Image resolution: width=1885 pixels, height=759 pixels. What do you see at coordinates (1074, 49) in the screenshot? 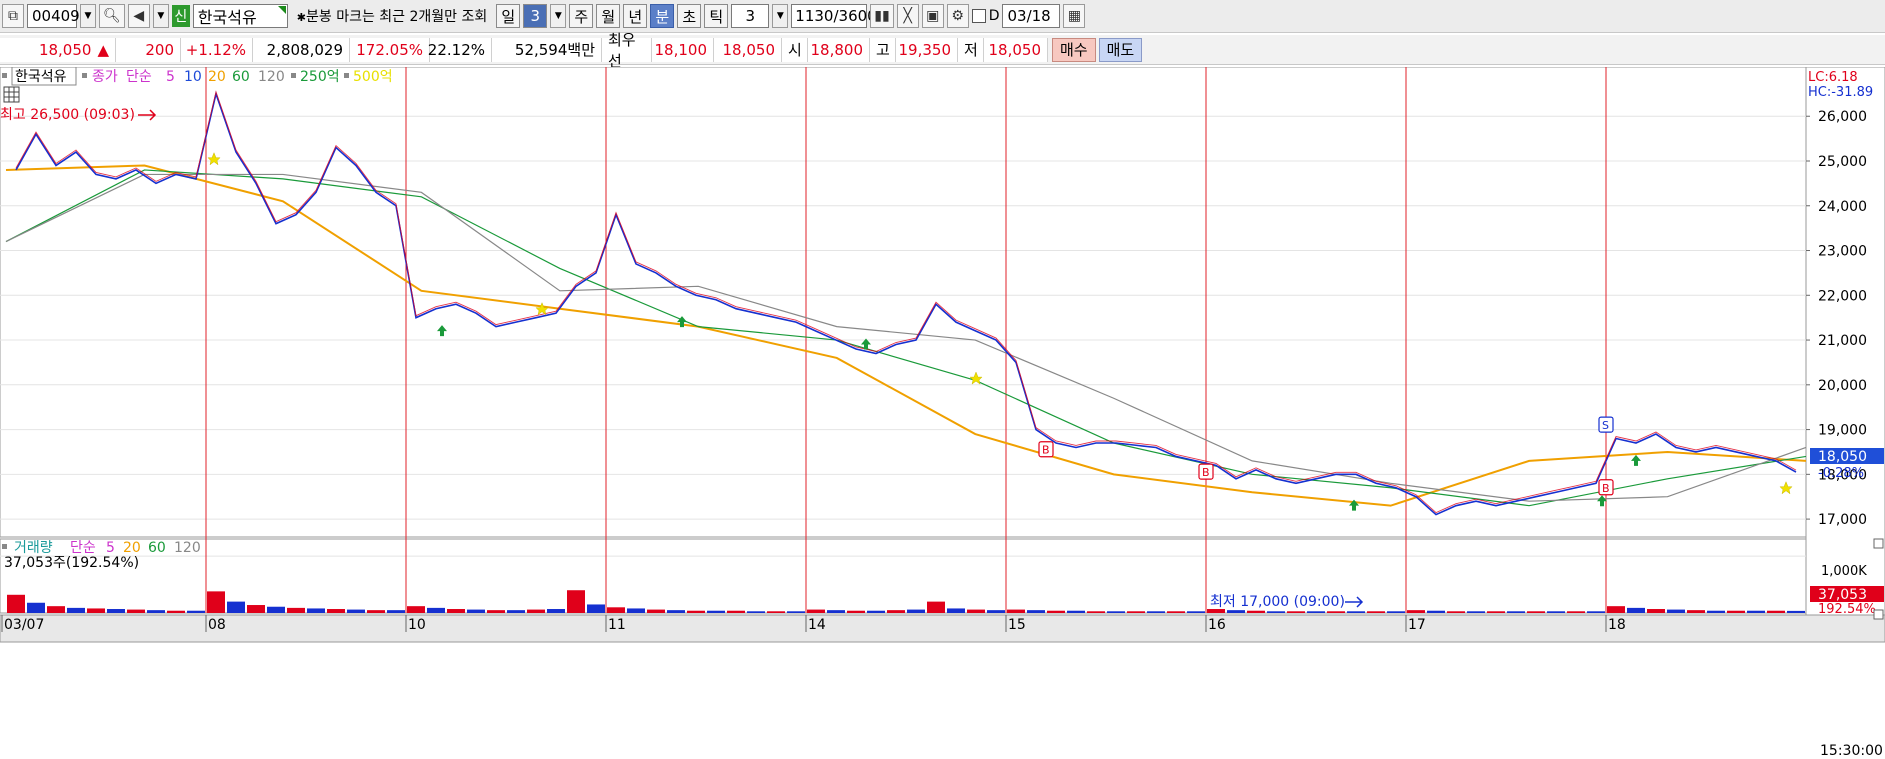
I see `buy-button: 매수` at bounding box center [1074, 49].